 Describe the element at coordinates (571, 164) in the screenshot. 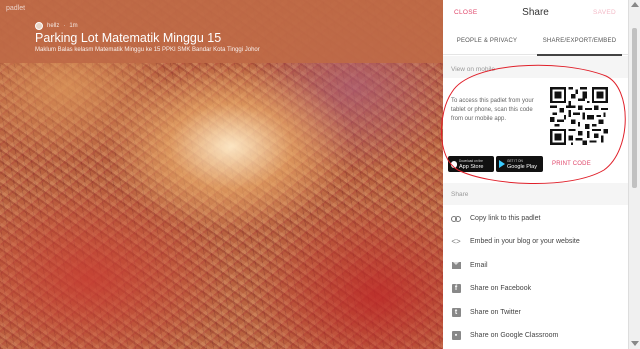

I see `print-code-button: PRINT CODE` at that location.